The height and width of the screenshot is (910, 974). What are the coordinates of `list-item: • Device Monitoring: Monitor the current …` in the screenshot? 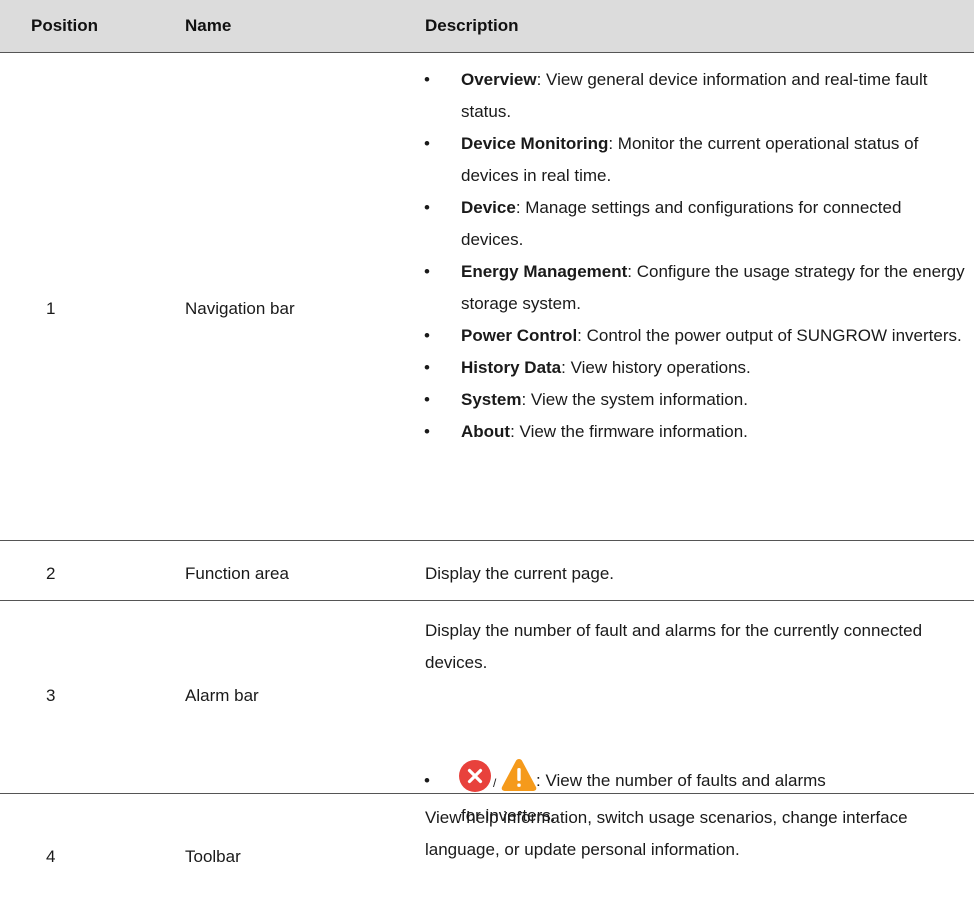 It's located at (671, 159).